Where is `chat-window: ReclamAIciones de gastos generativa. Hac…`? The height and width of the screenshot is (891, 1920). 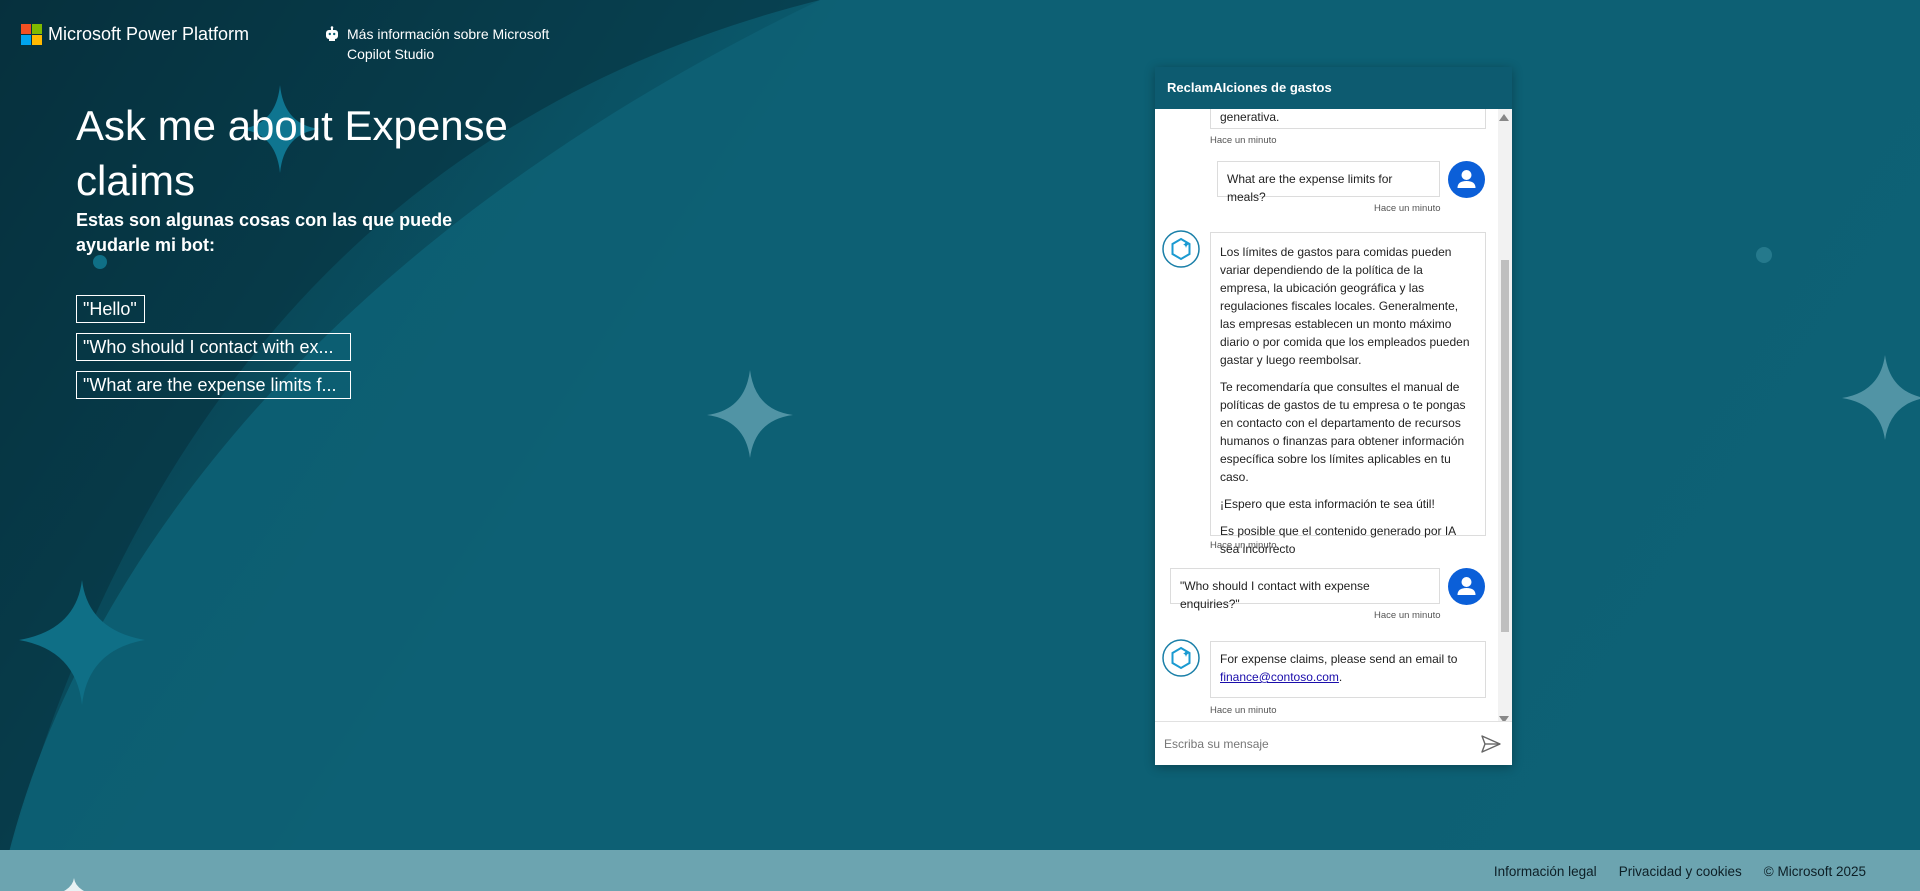
chat-window: ReclamAIciones de gastos generativa. Hac… is located at coordinates (1333, 416).